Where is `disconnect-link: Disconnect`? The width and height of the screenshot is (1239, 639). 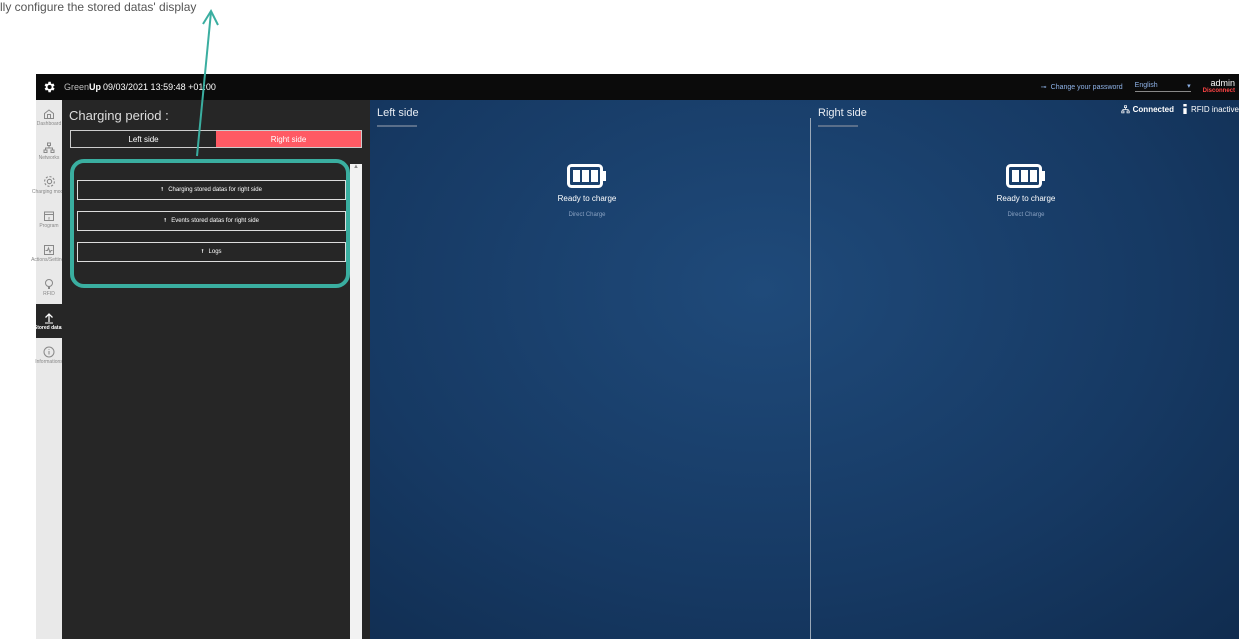 disconnect-link: Disconnect is located at coordinates (1219, 91).